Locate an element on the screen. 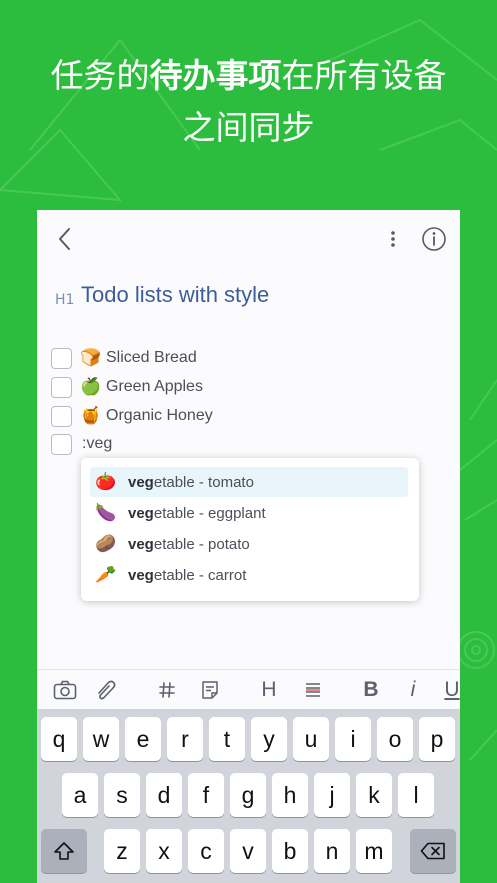 The width and height of the screenshot is (497, 883). todo-text: Sliced Bread is located at coordinates (151, 358).